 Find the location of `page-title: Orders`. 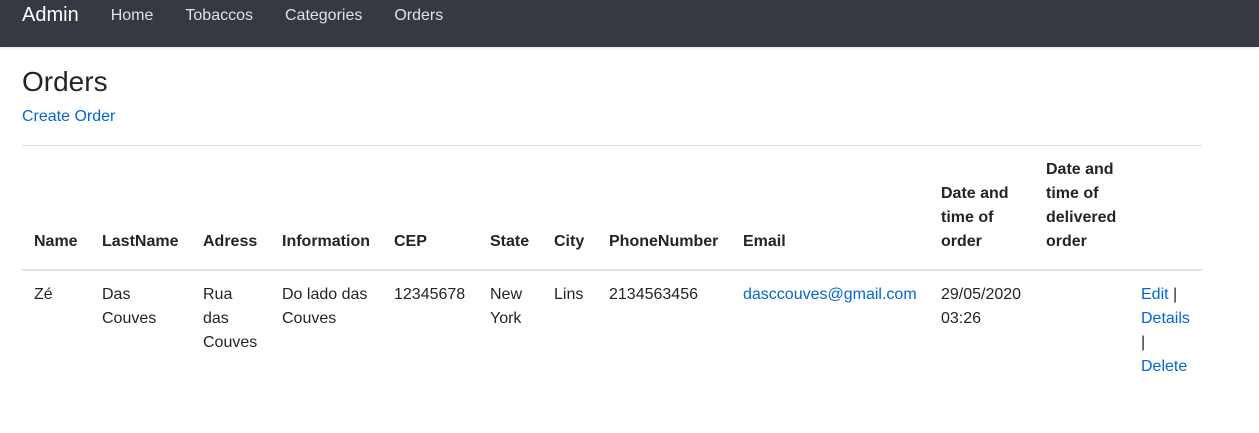

page-title: Orders is located at coordinates (65, 81).